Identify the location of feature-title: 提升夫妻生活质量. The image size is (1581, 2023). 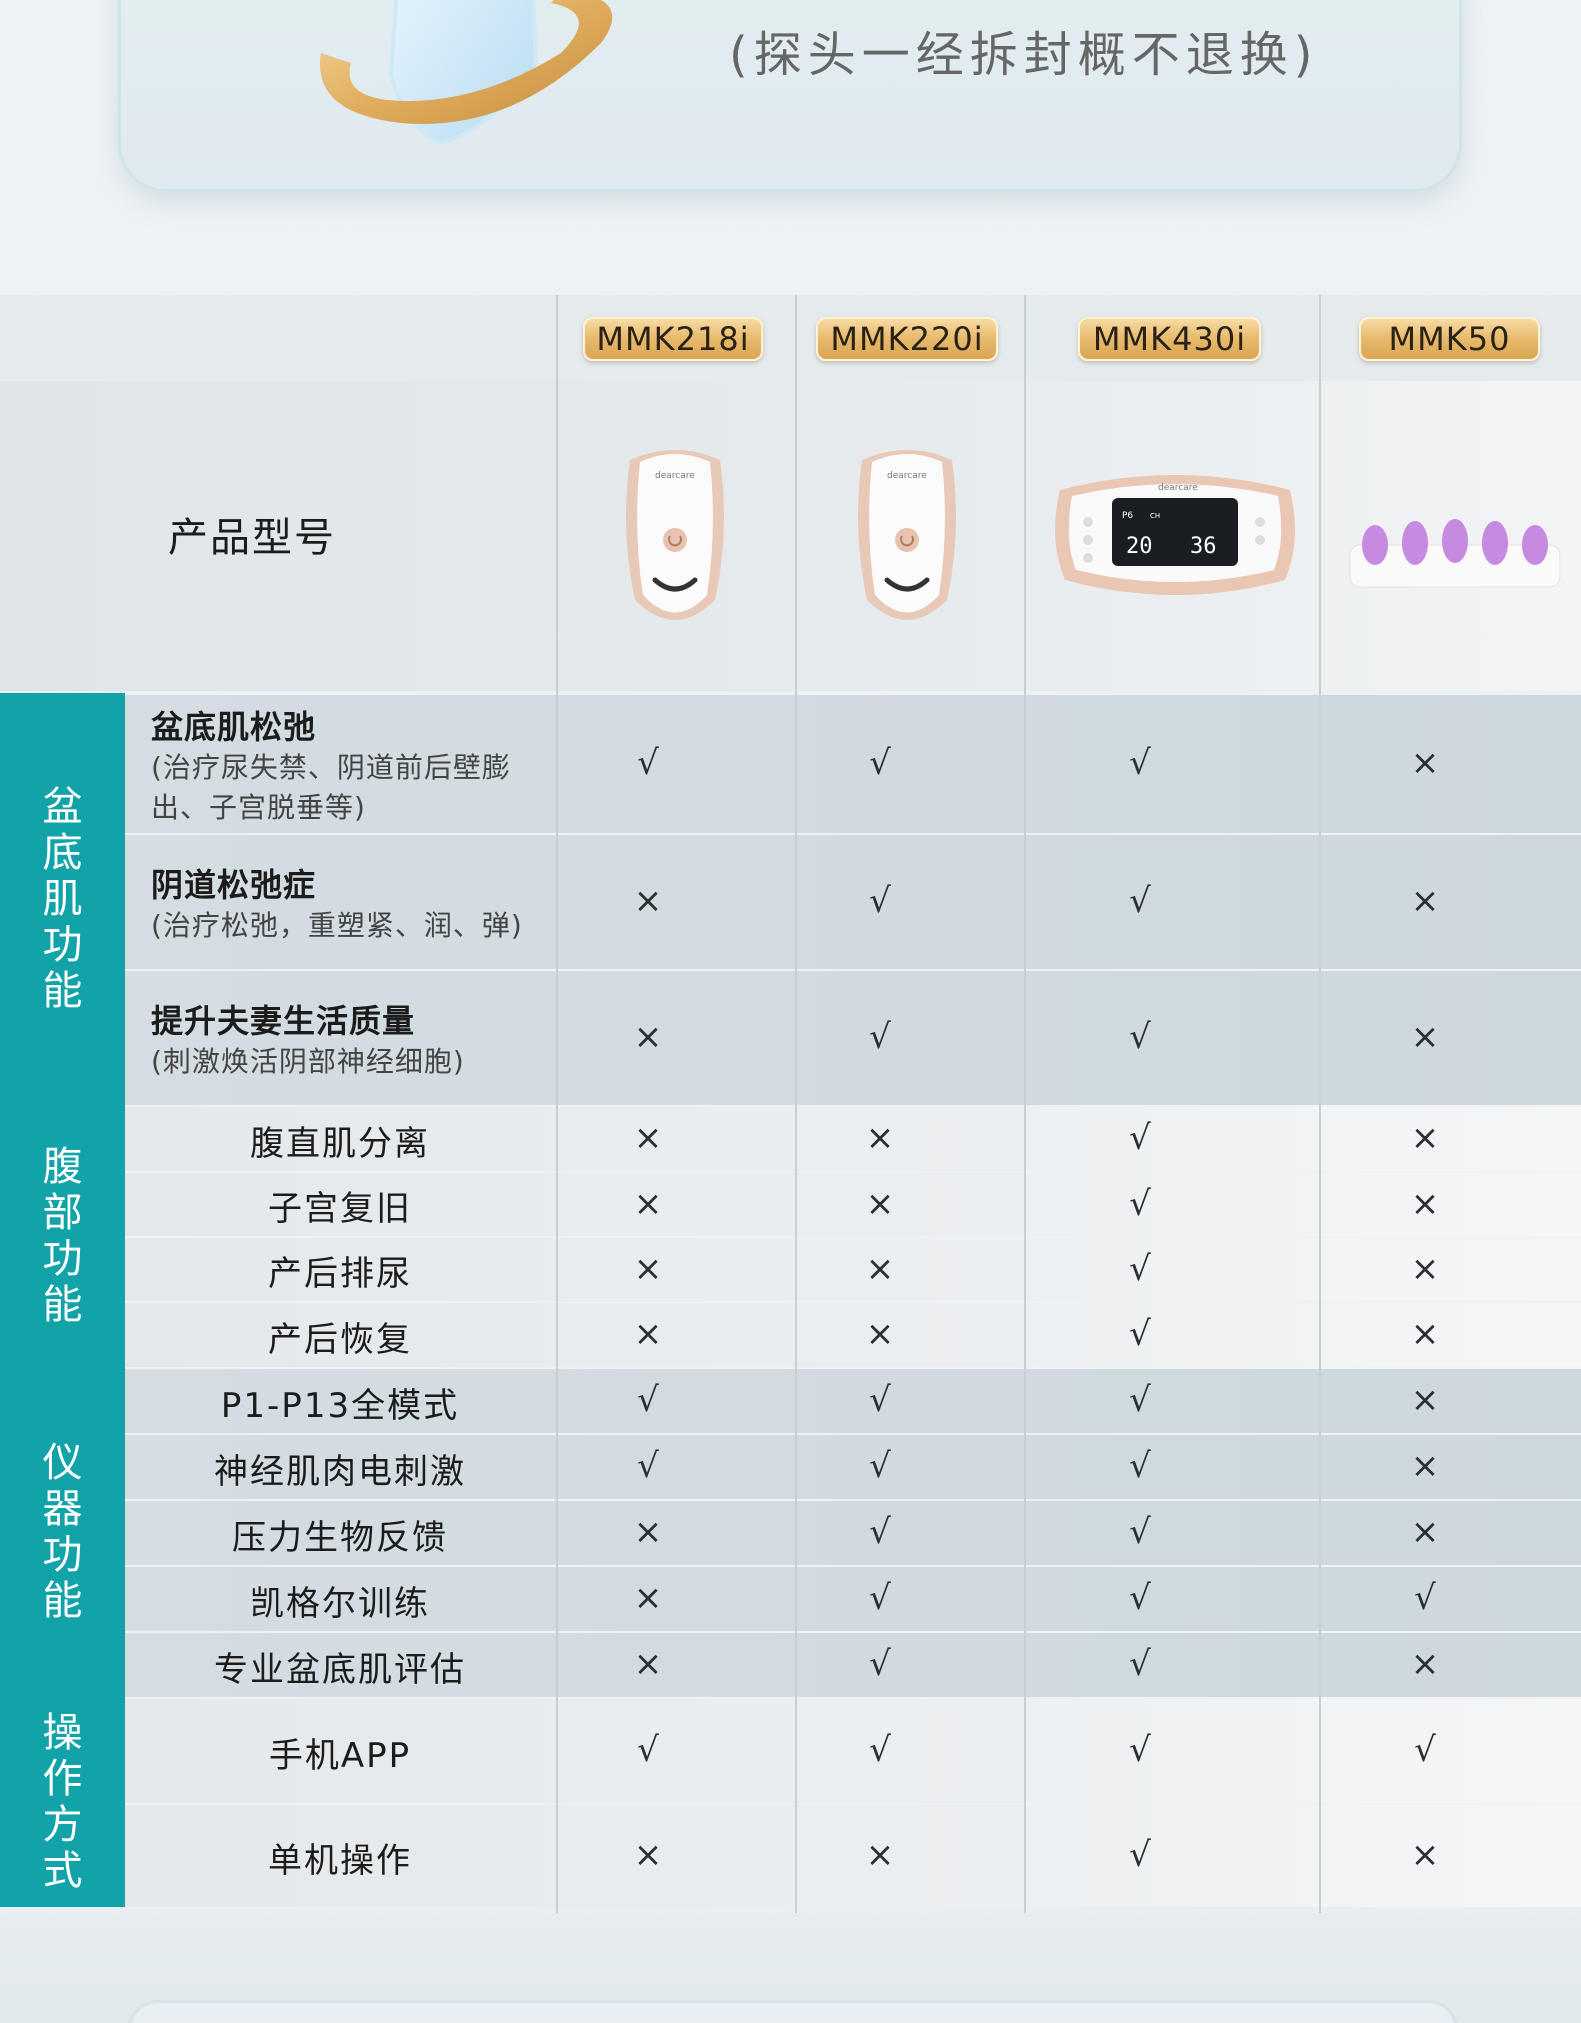
(283, 1021).